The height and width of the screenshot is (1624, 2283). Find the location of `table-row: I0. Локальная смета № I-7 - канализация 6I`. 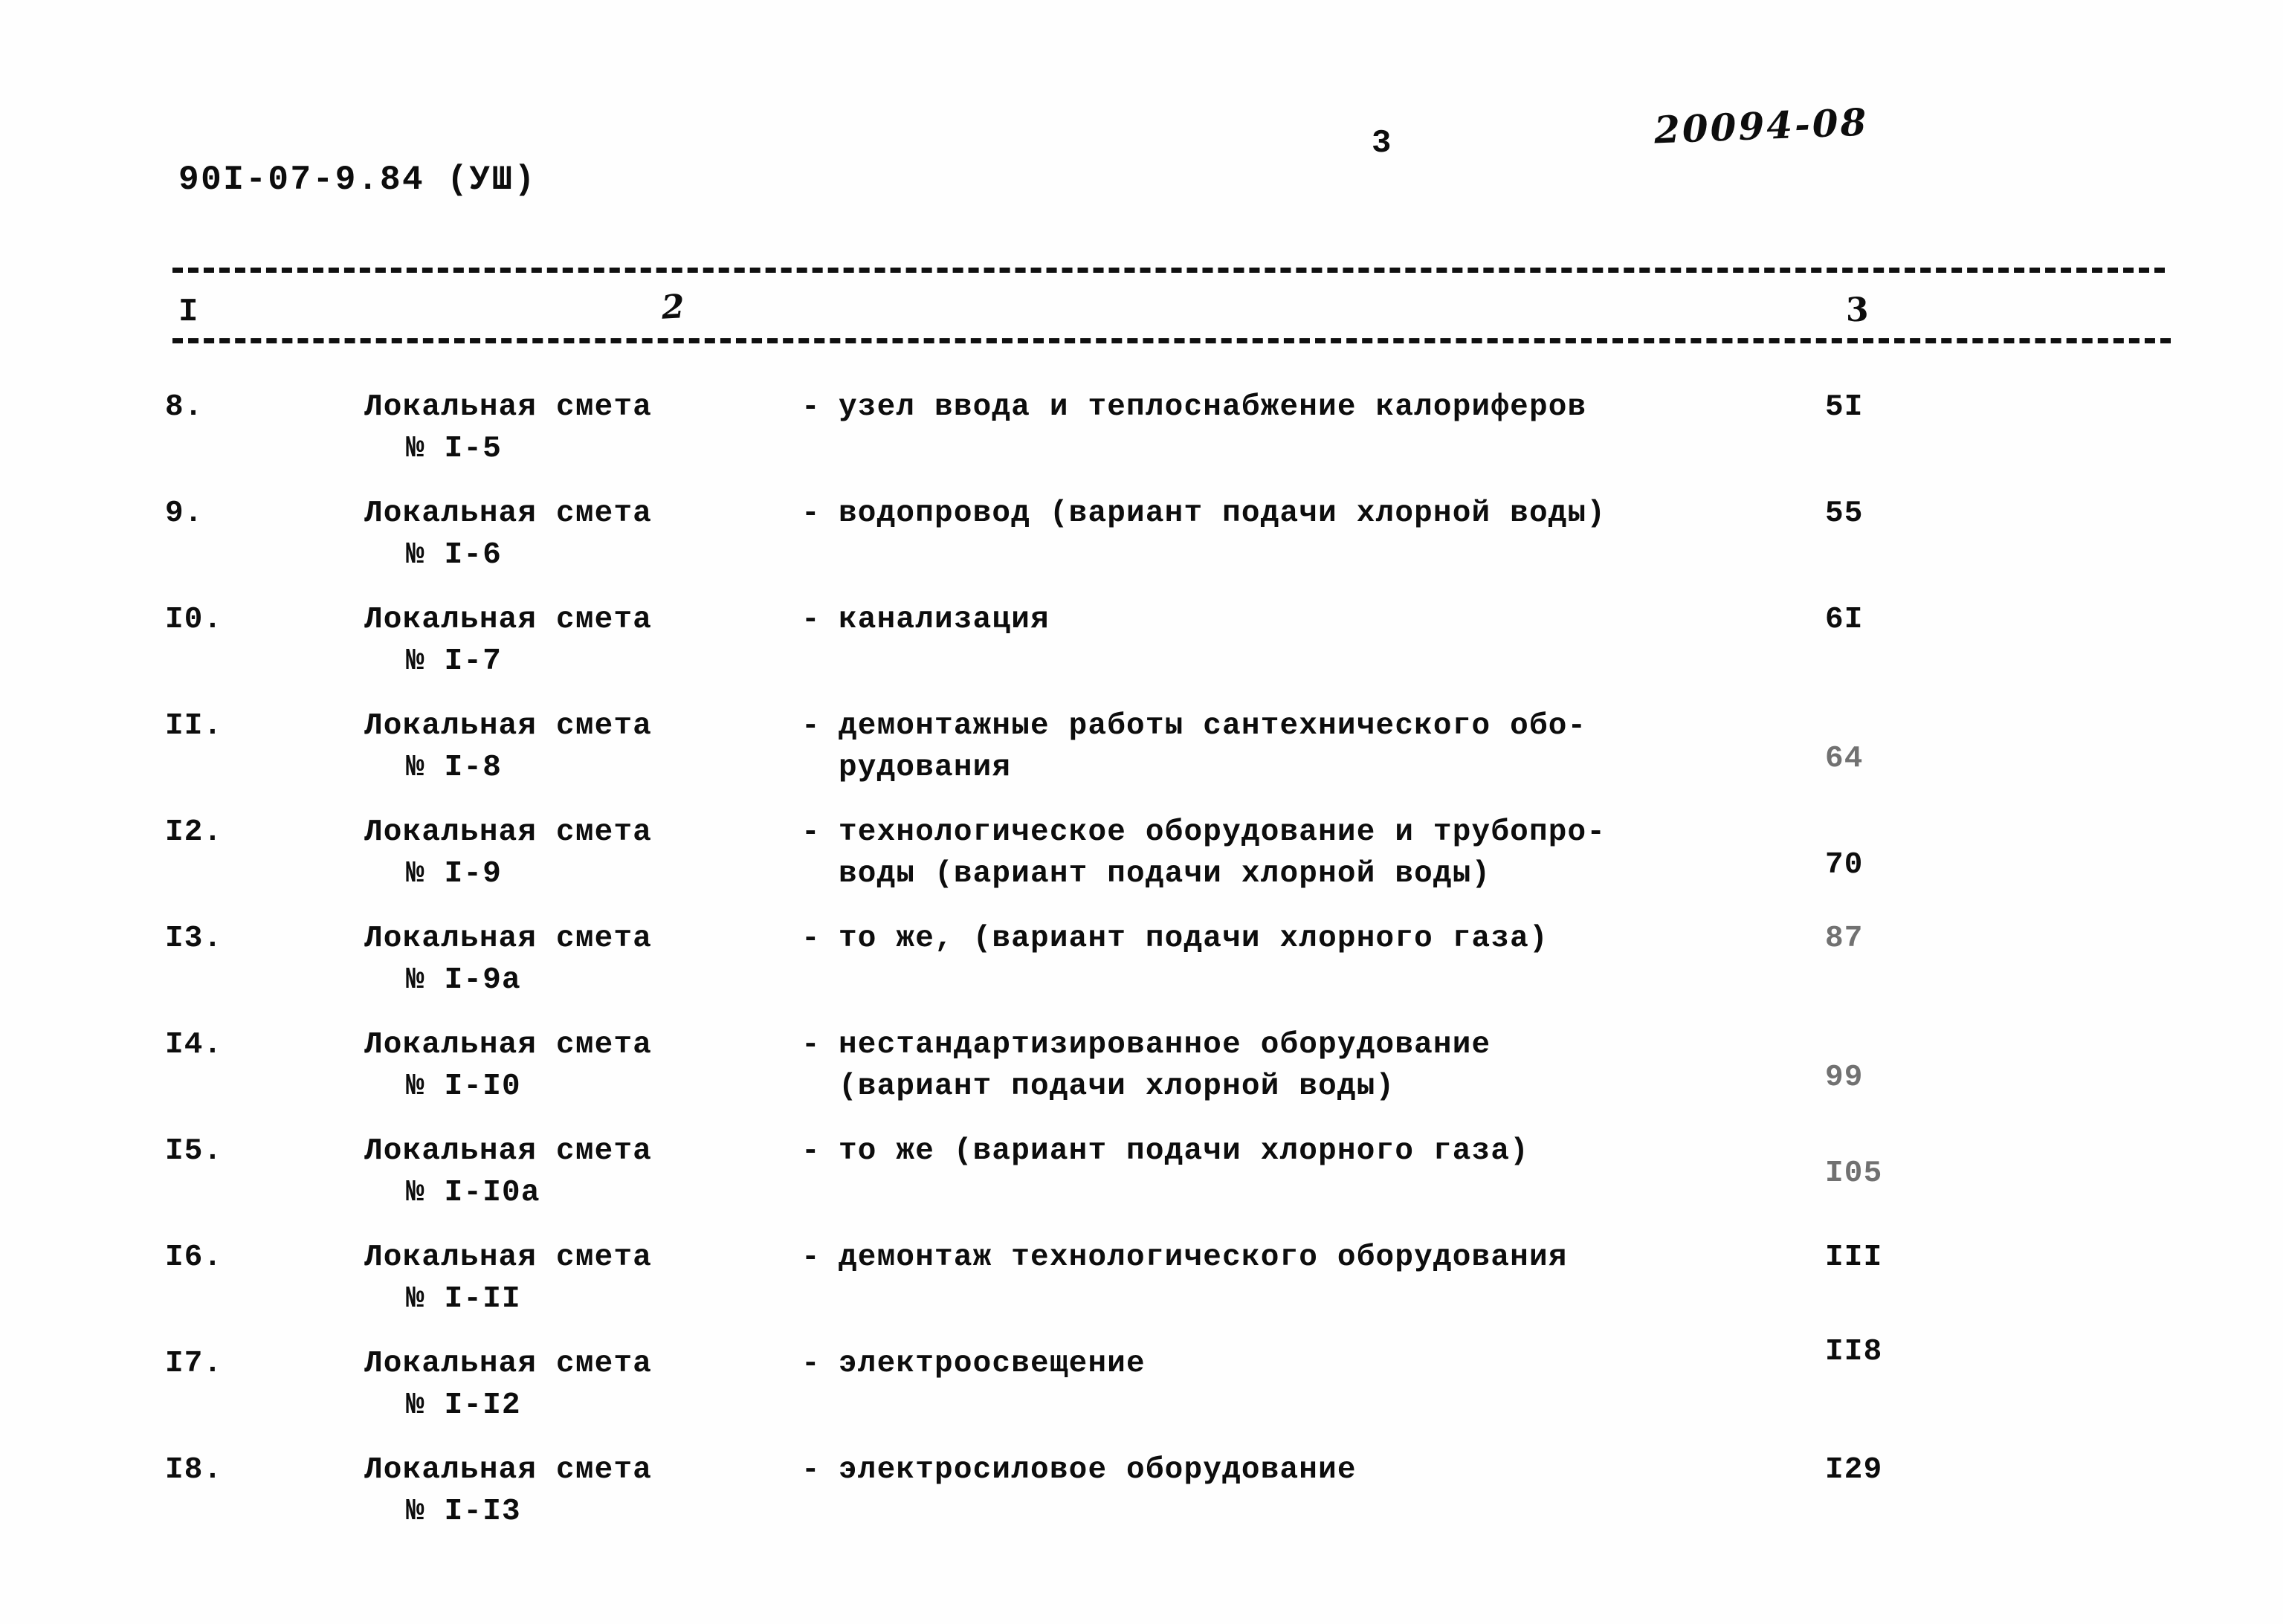

table-row: I0. Локальная смета № I-7 - канализация 6I is located at coordinates (1141, 652).